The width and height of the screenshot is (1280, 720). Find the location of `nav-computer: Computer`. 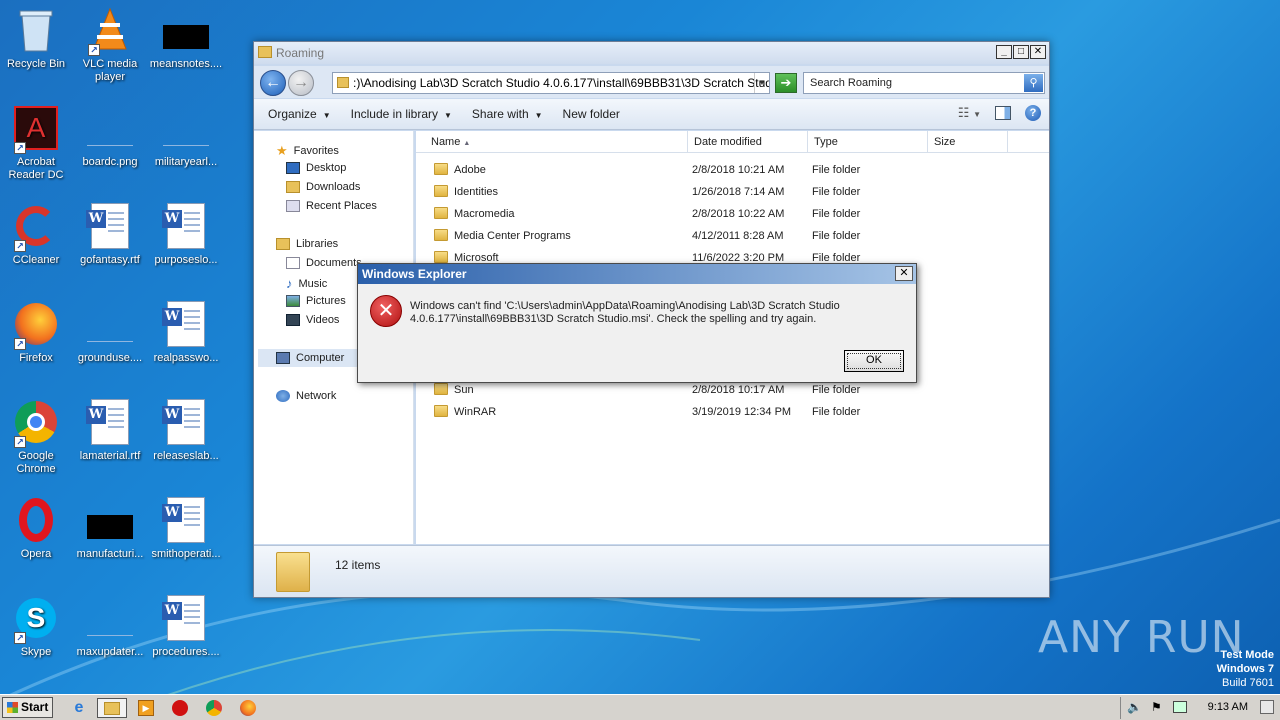

nav-computer: Computer is located at coordinates (308, 358).